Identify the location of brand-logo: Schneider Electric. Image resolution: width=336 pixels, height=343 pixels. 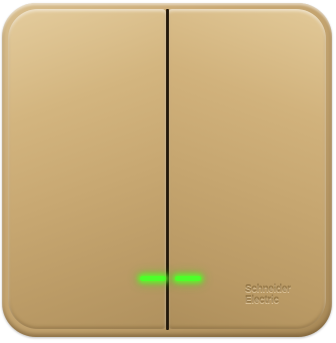
(280, 295).